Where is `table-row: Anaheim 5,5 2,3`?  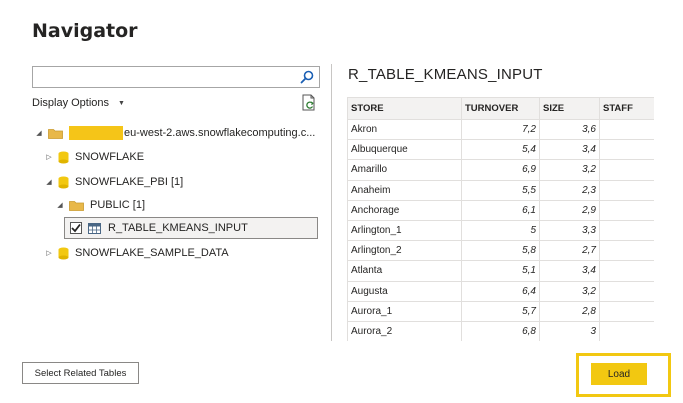
table-row: Anaheim 5,5 2,3 is located at coordinates (500, 190).